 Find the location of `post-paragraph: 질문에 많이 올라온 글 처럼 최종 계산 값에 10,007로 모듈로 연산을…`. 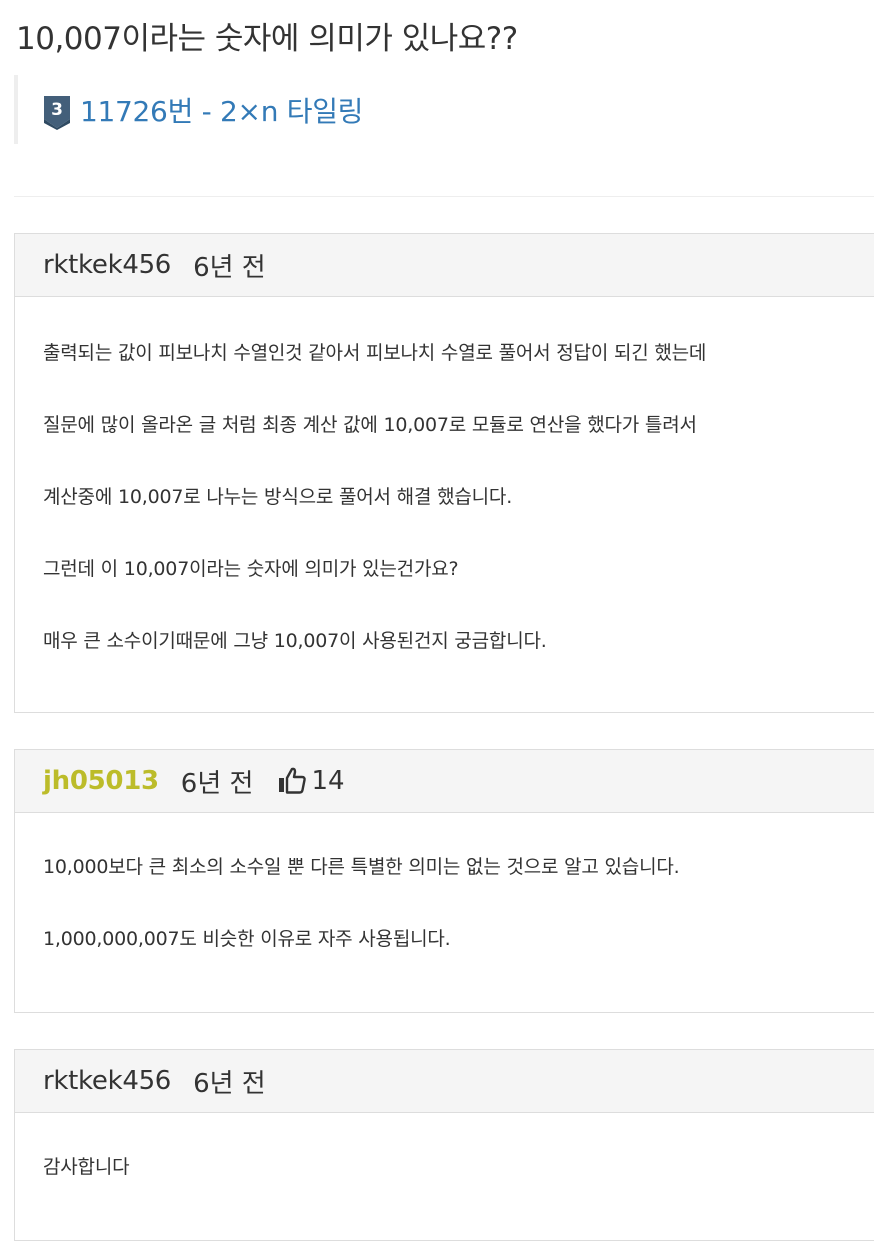

post-paragraph: 질문에 많이 올라온 글 처럼 최종 계산 값에 10,007로 모듈로 연산을… is located at coordinates (370, 425).